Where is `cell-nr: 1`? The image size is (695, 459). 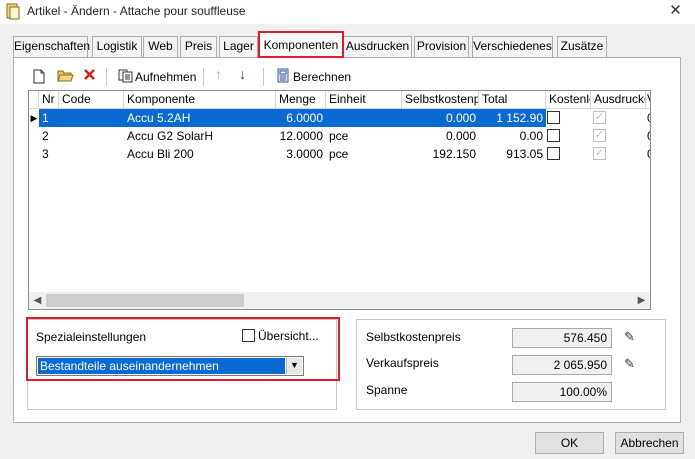
cell-nr: 1 is located at coordinates (49, 118).